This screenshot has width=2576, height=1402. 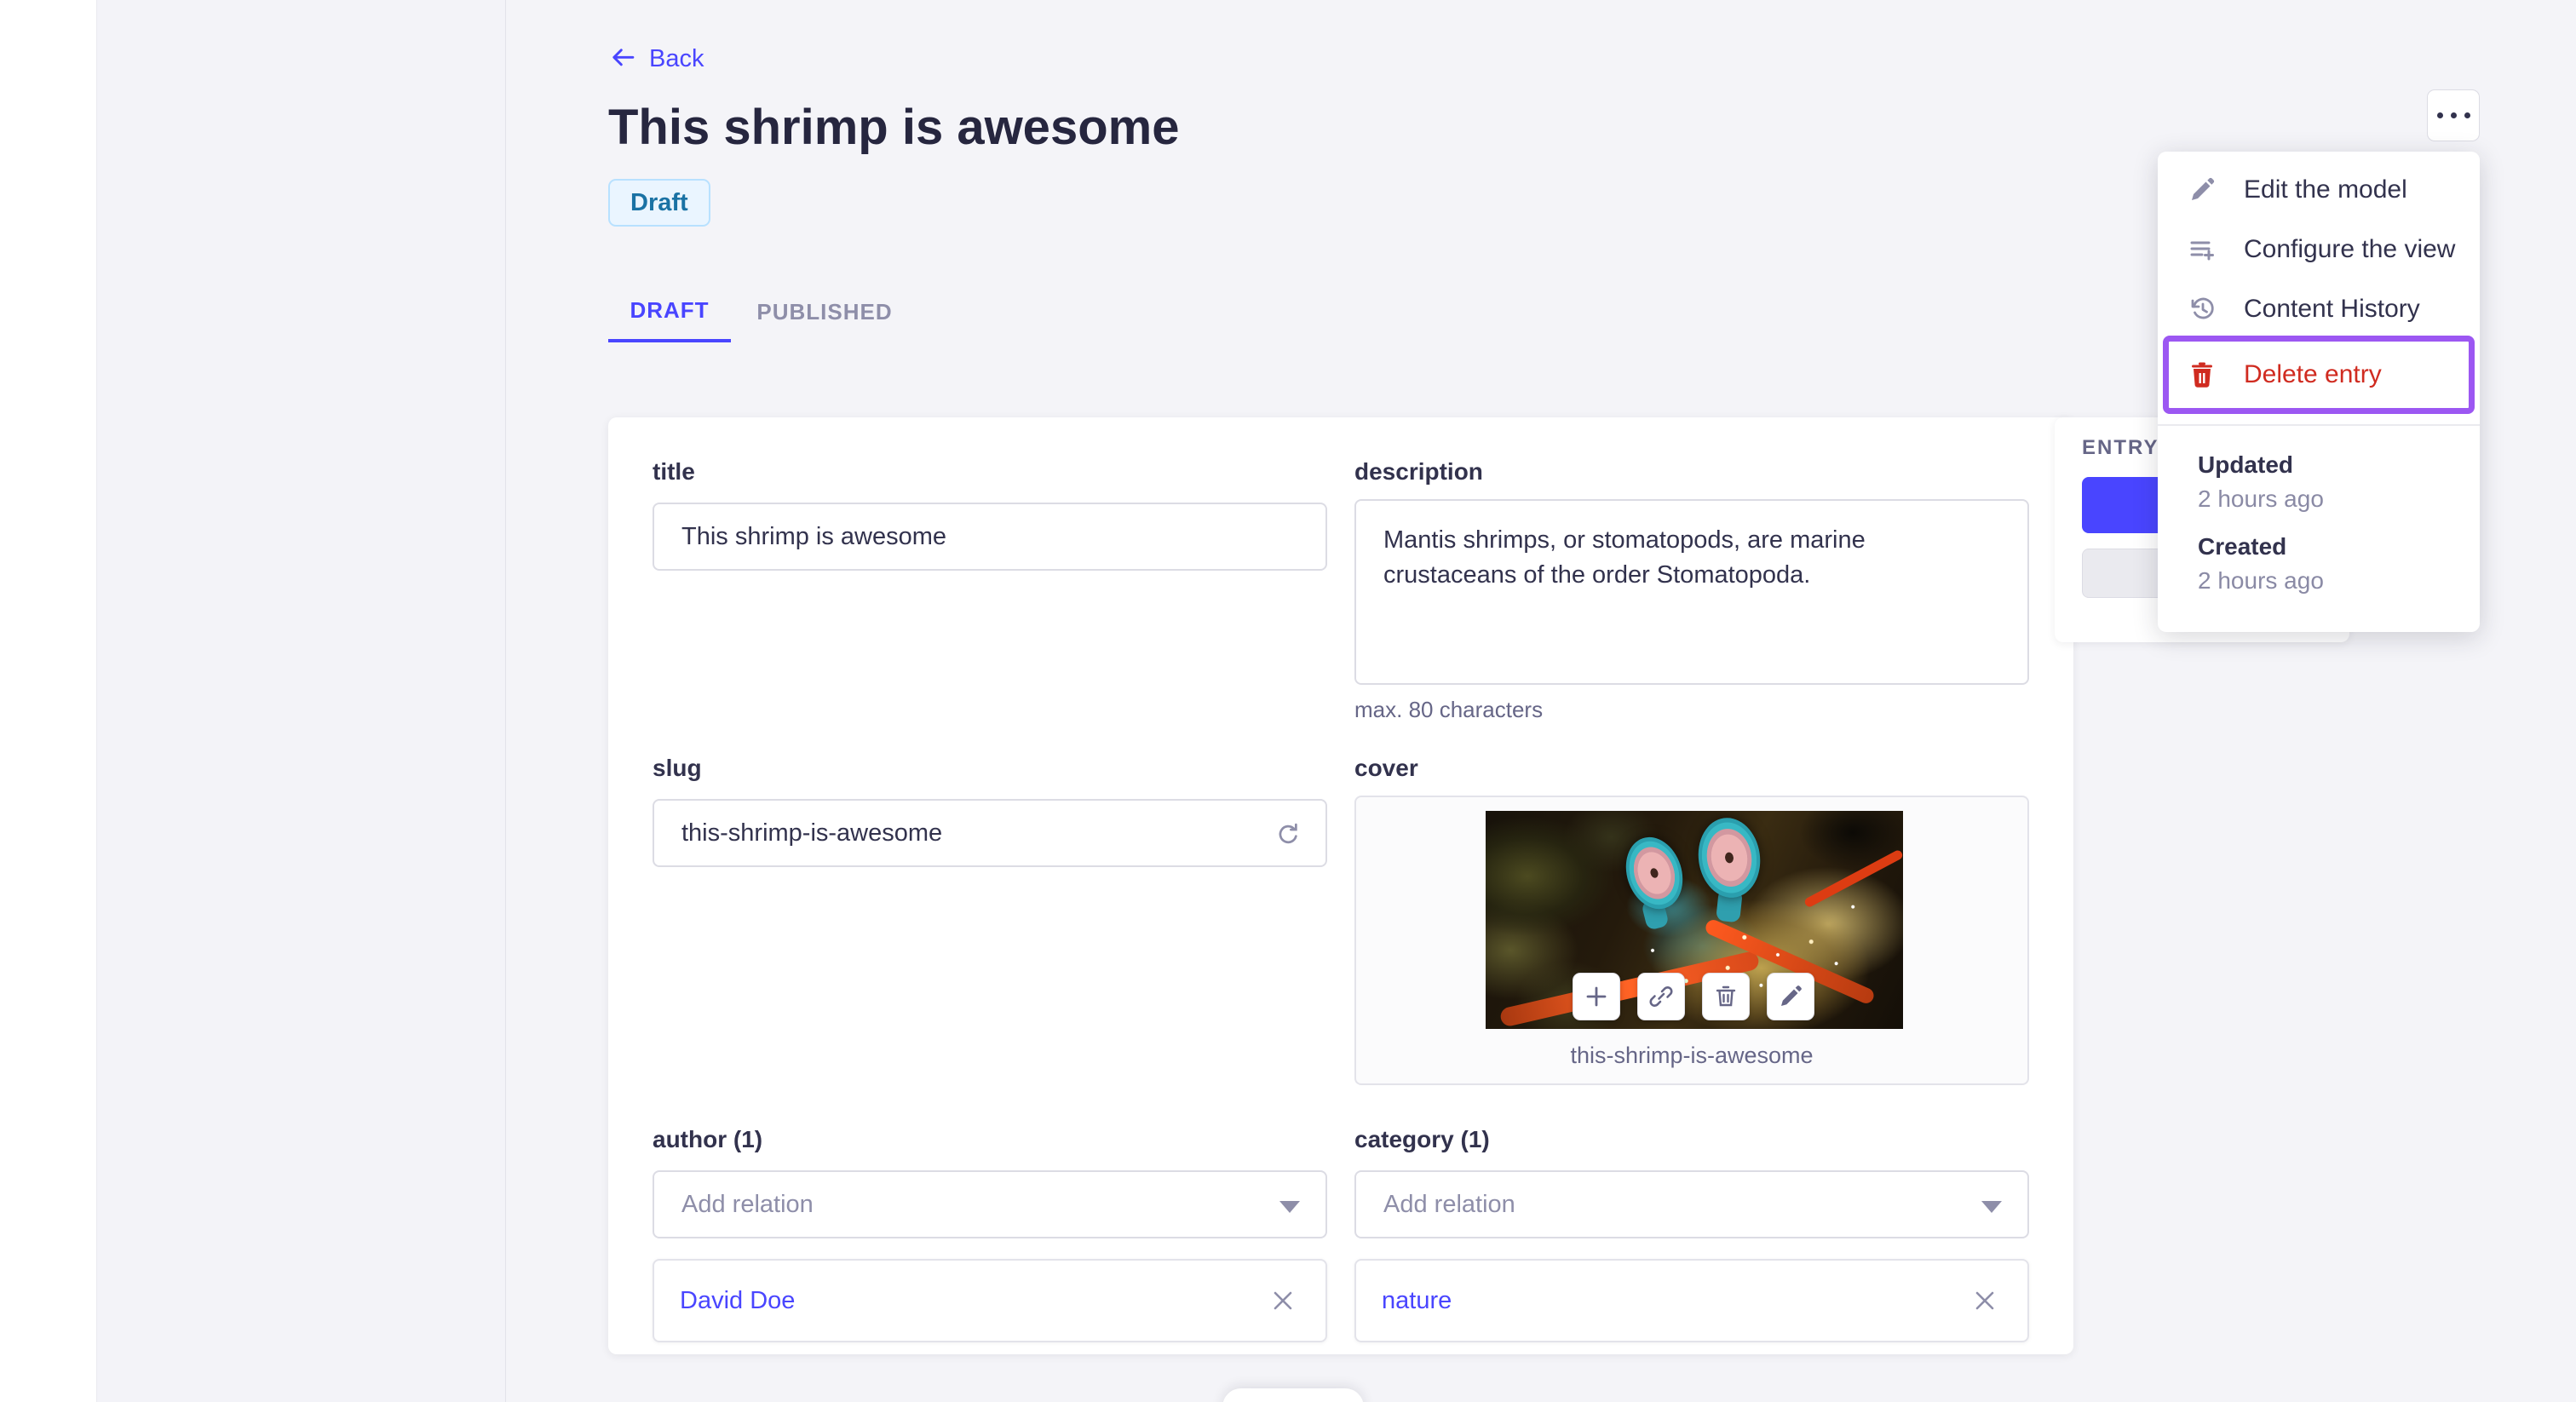 What do you see at coordinates (2261, 499) in the screenshot?
I see `updated-value: 2 hours ago` at bounding box center [2261, 499].